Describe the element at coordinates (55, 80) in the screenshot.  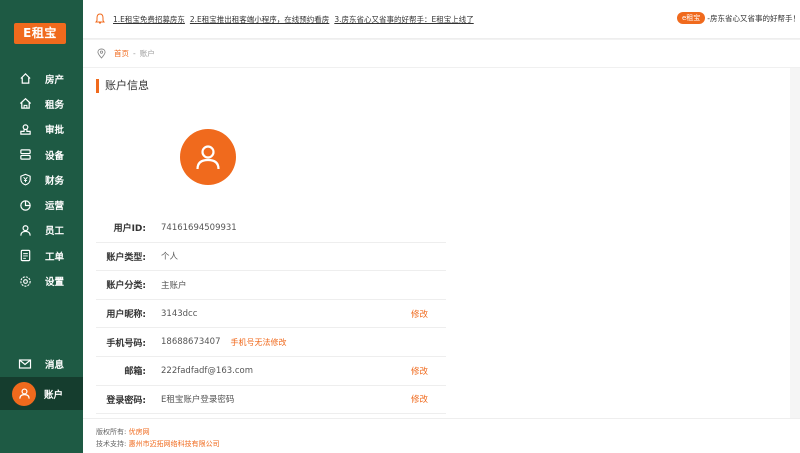
I see `sidebar-item-label: 房产` at that location.